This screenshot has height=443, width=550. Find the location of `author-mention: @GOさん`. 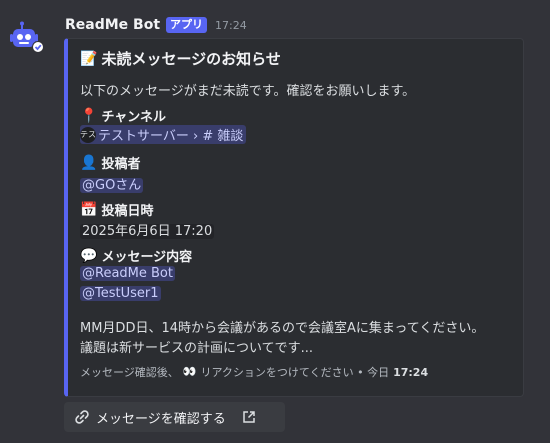

author-mention: @GOさん is located at coordinates (112, 185).